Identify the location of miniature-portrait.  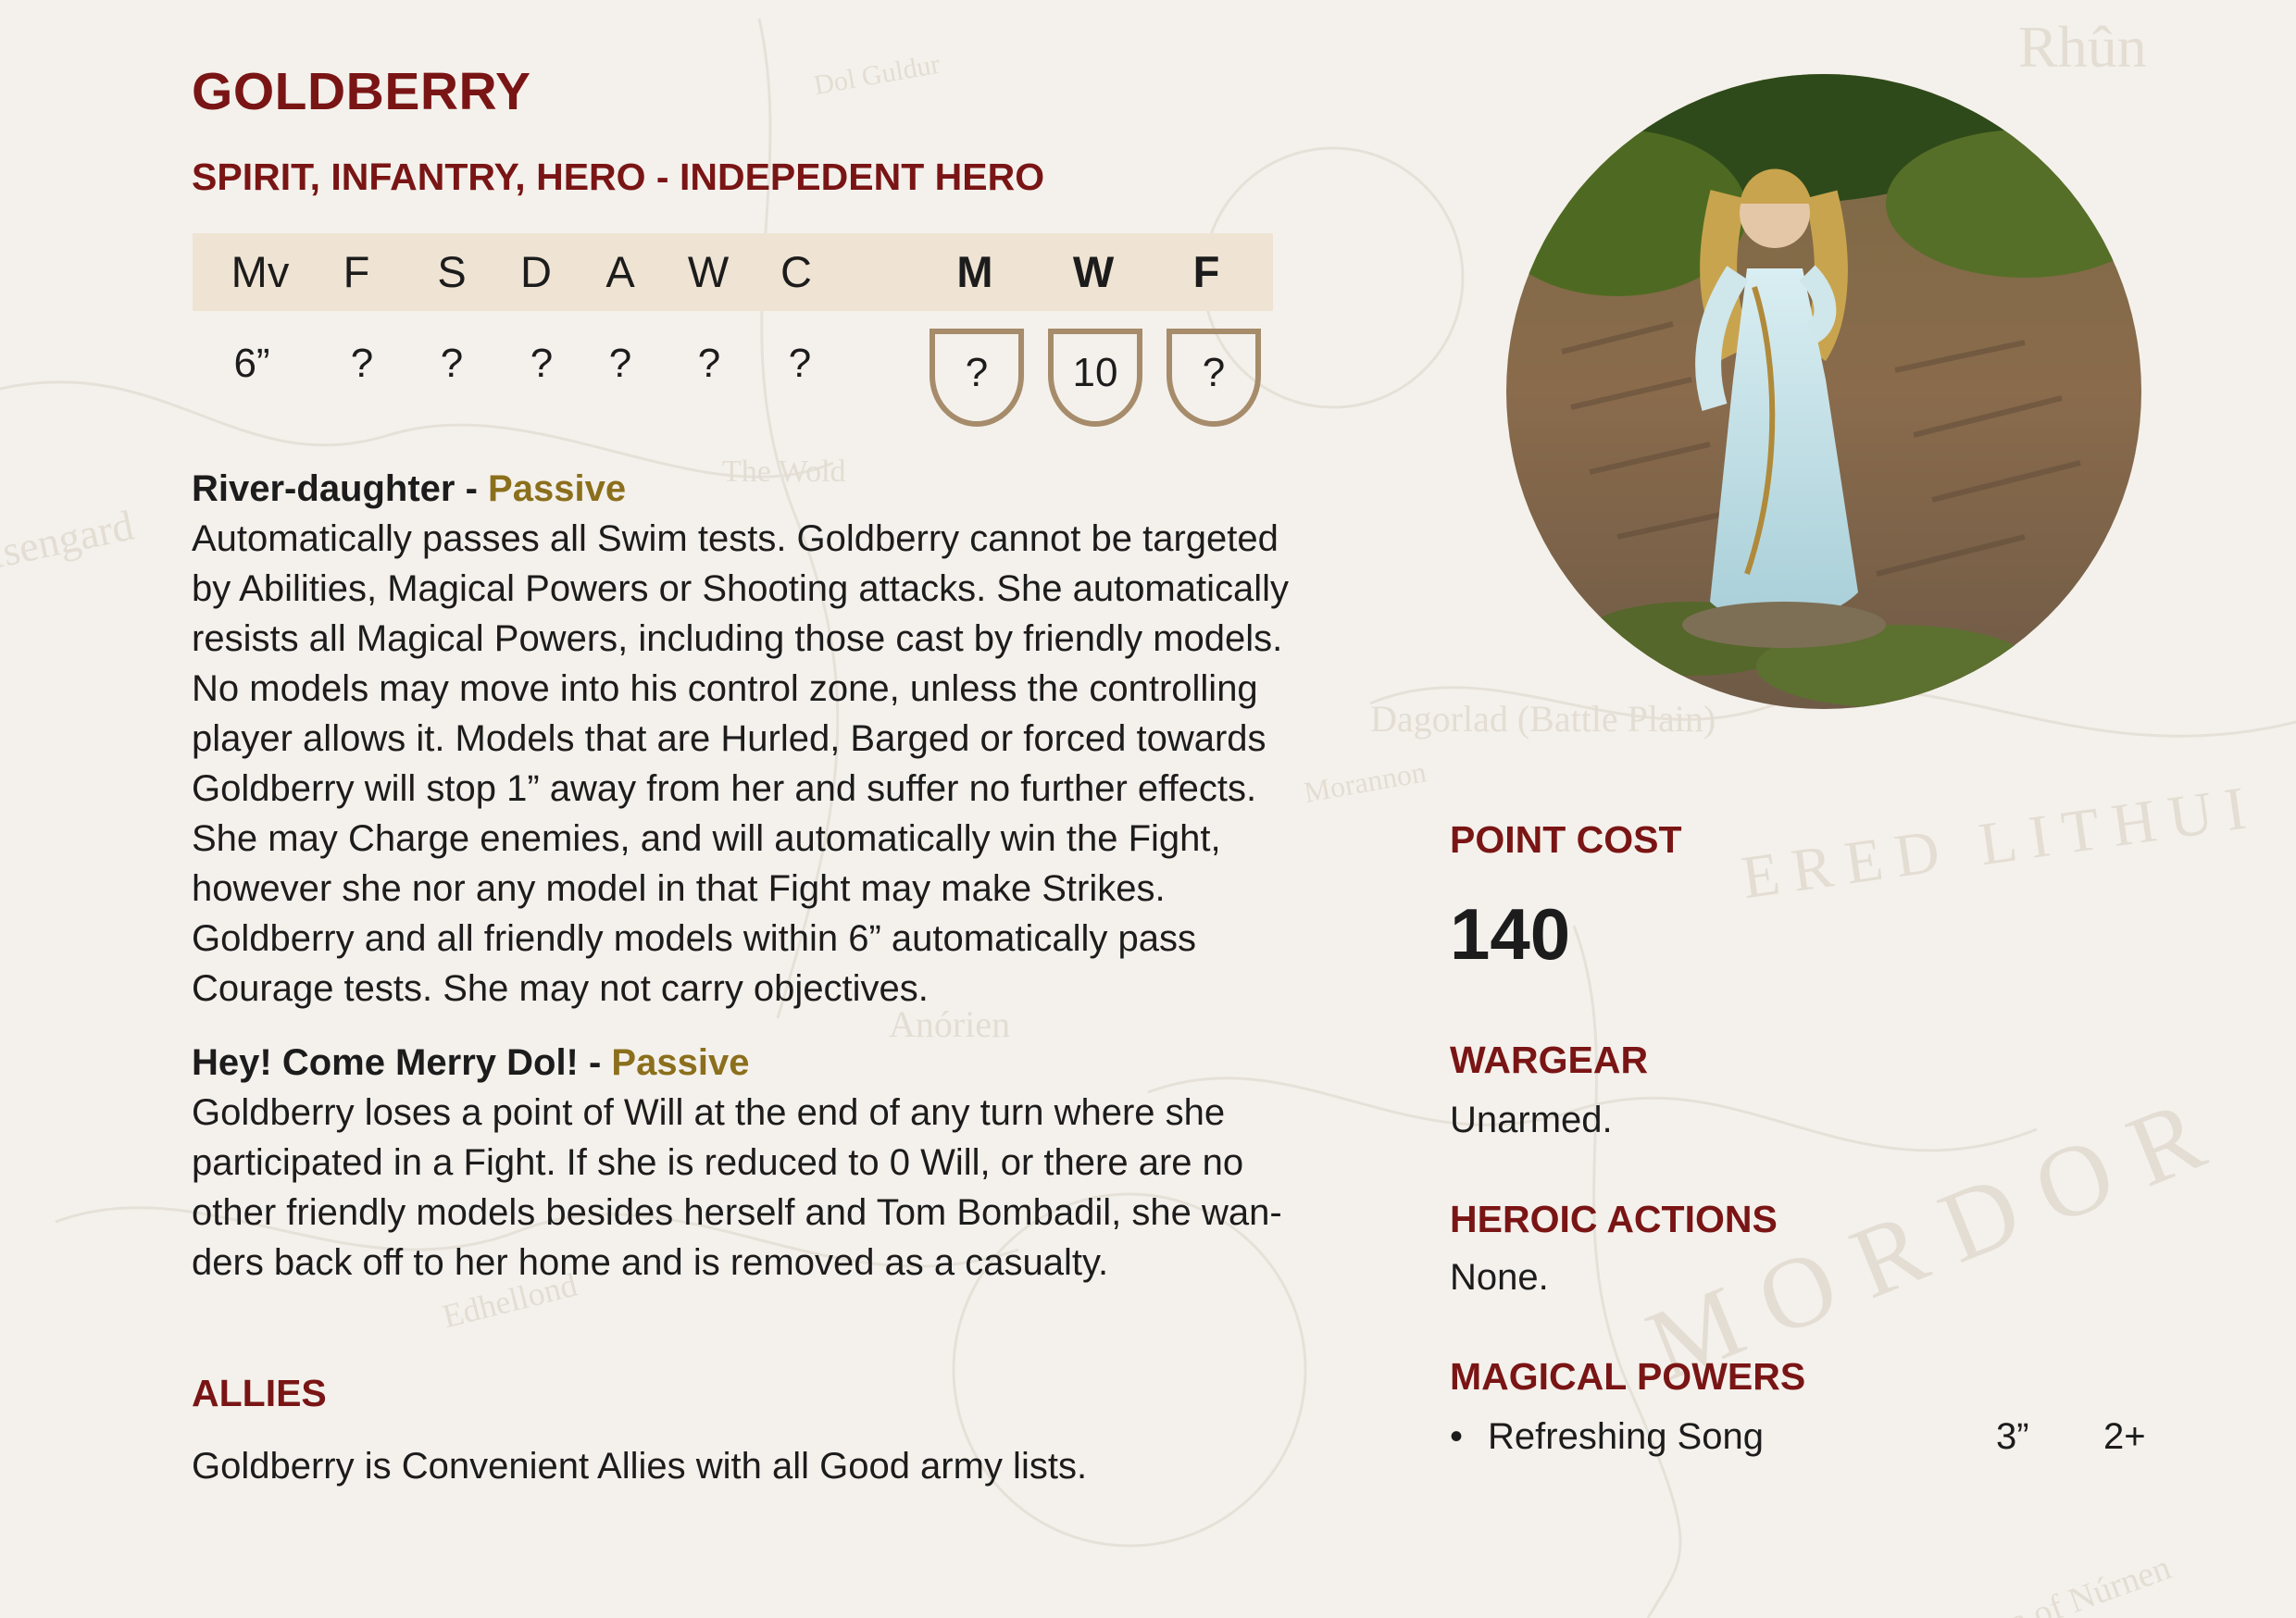
(1823, 391).